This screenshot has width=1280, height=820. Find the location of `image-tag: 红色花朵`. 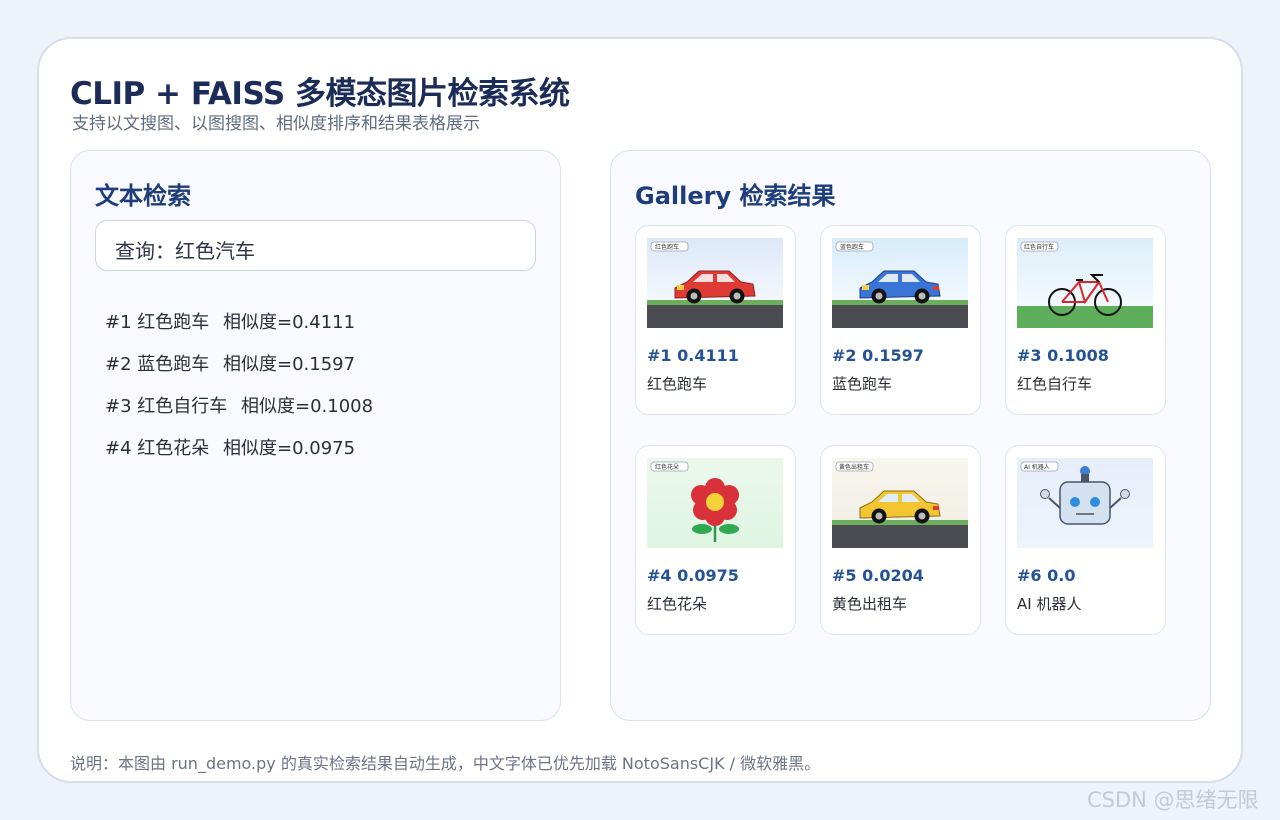

image-tag: 红色花朵 is located at coordinates (667, 467).